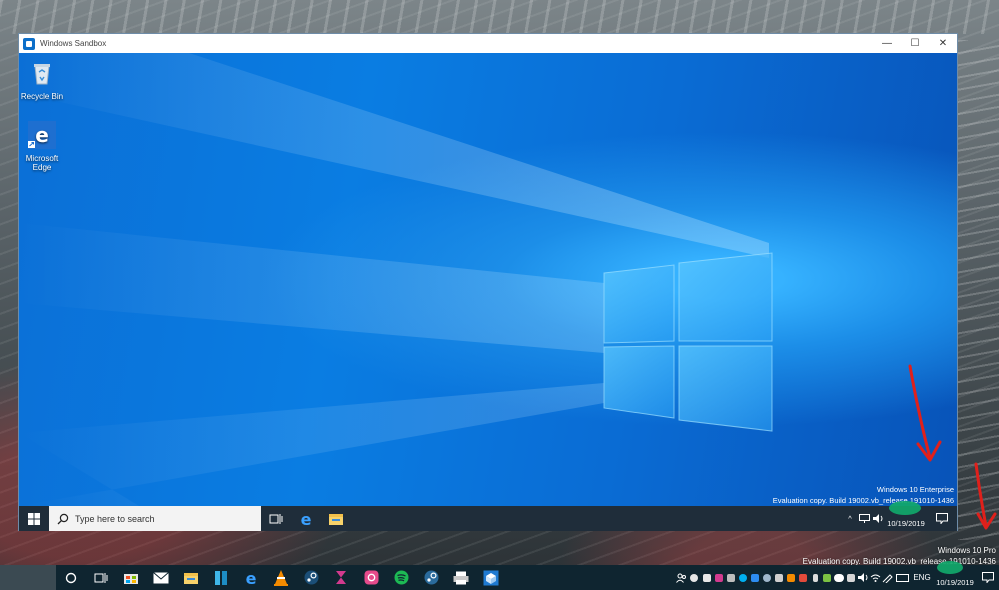  Describe the element at coordinates (694, 577) in the screenshot. I see `xbox-icon` at that location.